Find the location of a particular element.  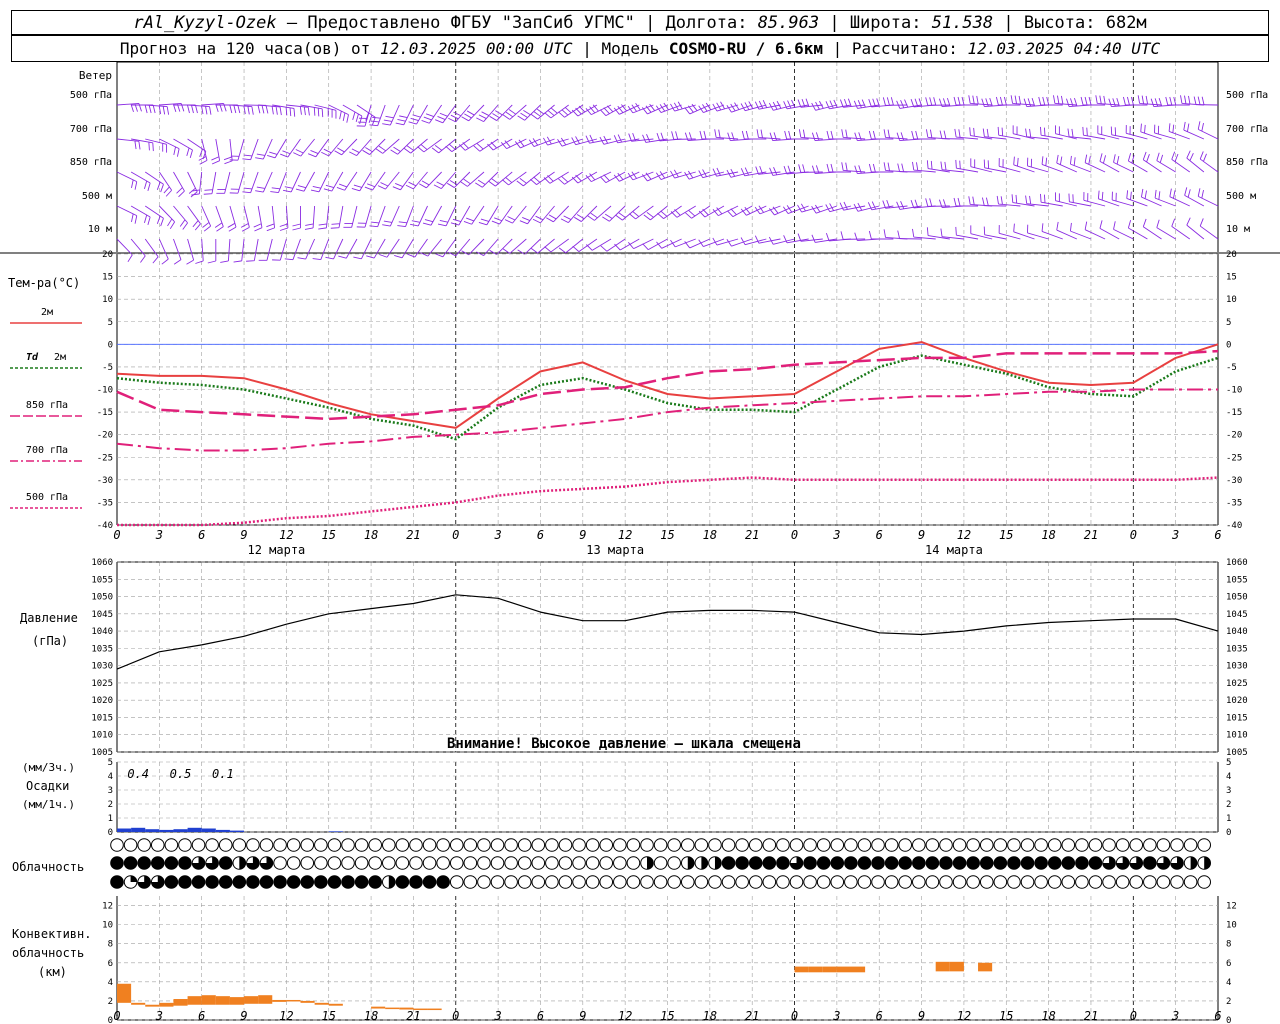

time-axis-hour-label: 0 is located at coordinates (455, 535).